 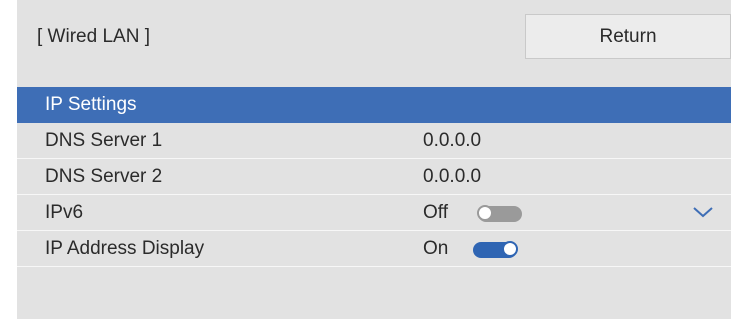 I want to click on menu-item-dns-server-1: DNS Server 1 0.0.0.0, so click(x=374, y=141).